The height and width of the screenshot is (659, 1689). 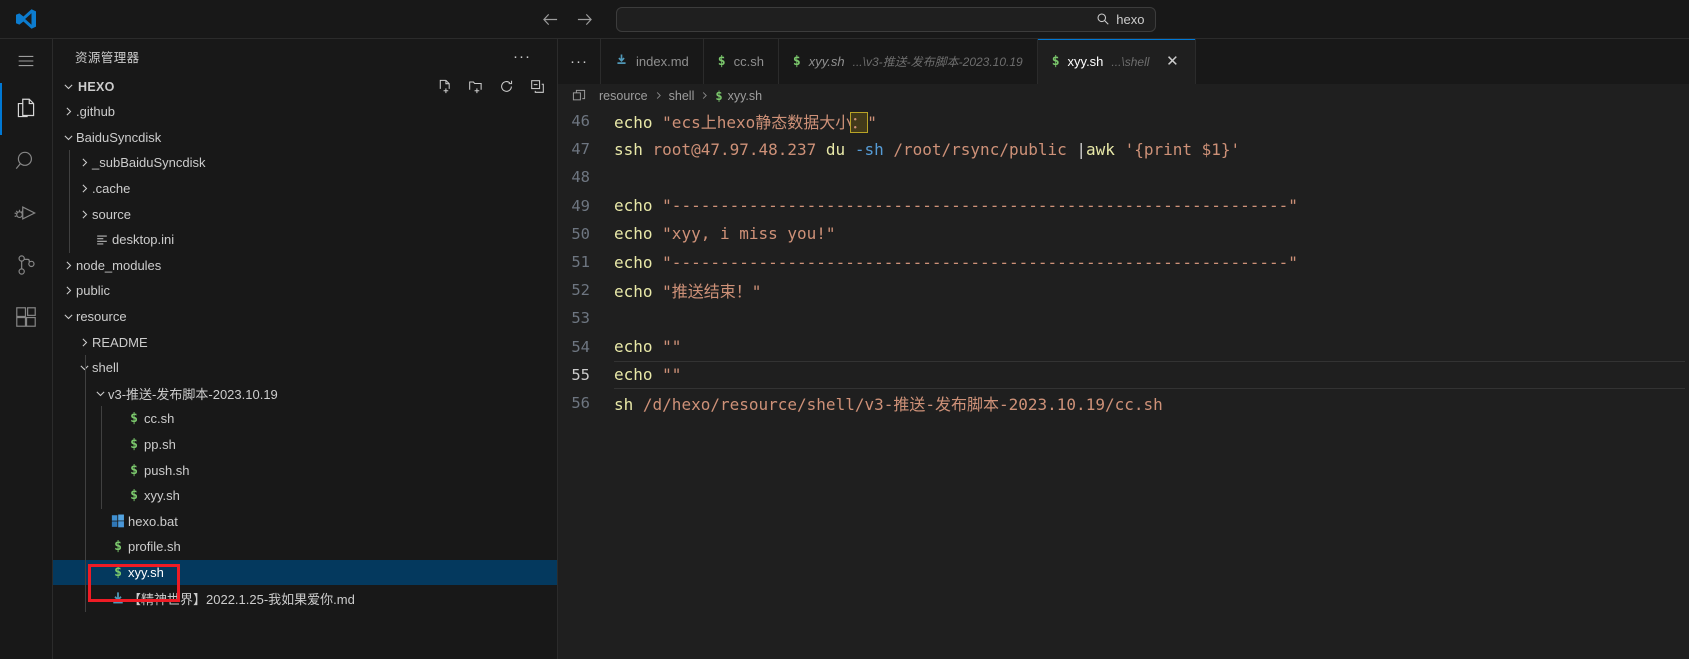 What do you see at coordinates (305, 240) in the screenshot?
I see `tree-file-row: desktop.ini` at bounding box center [305, 240].